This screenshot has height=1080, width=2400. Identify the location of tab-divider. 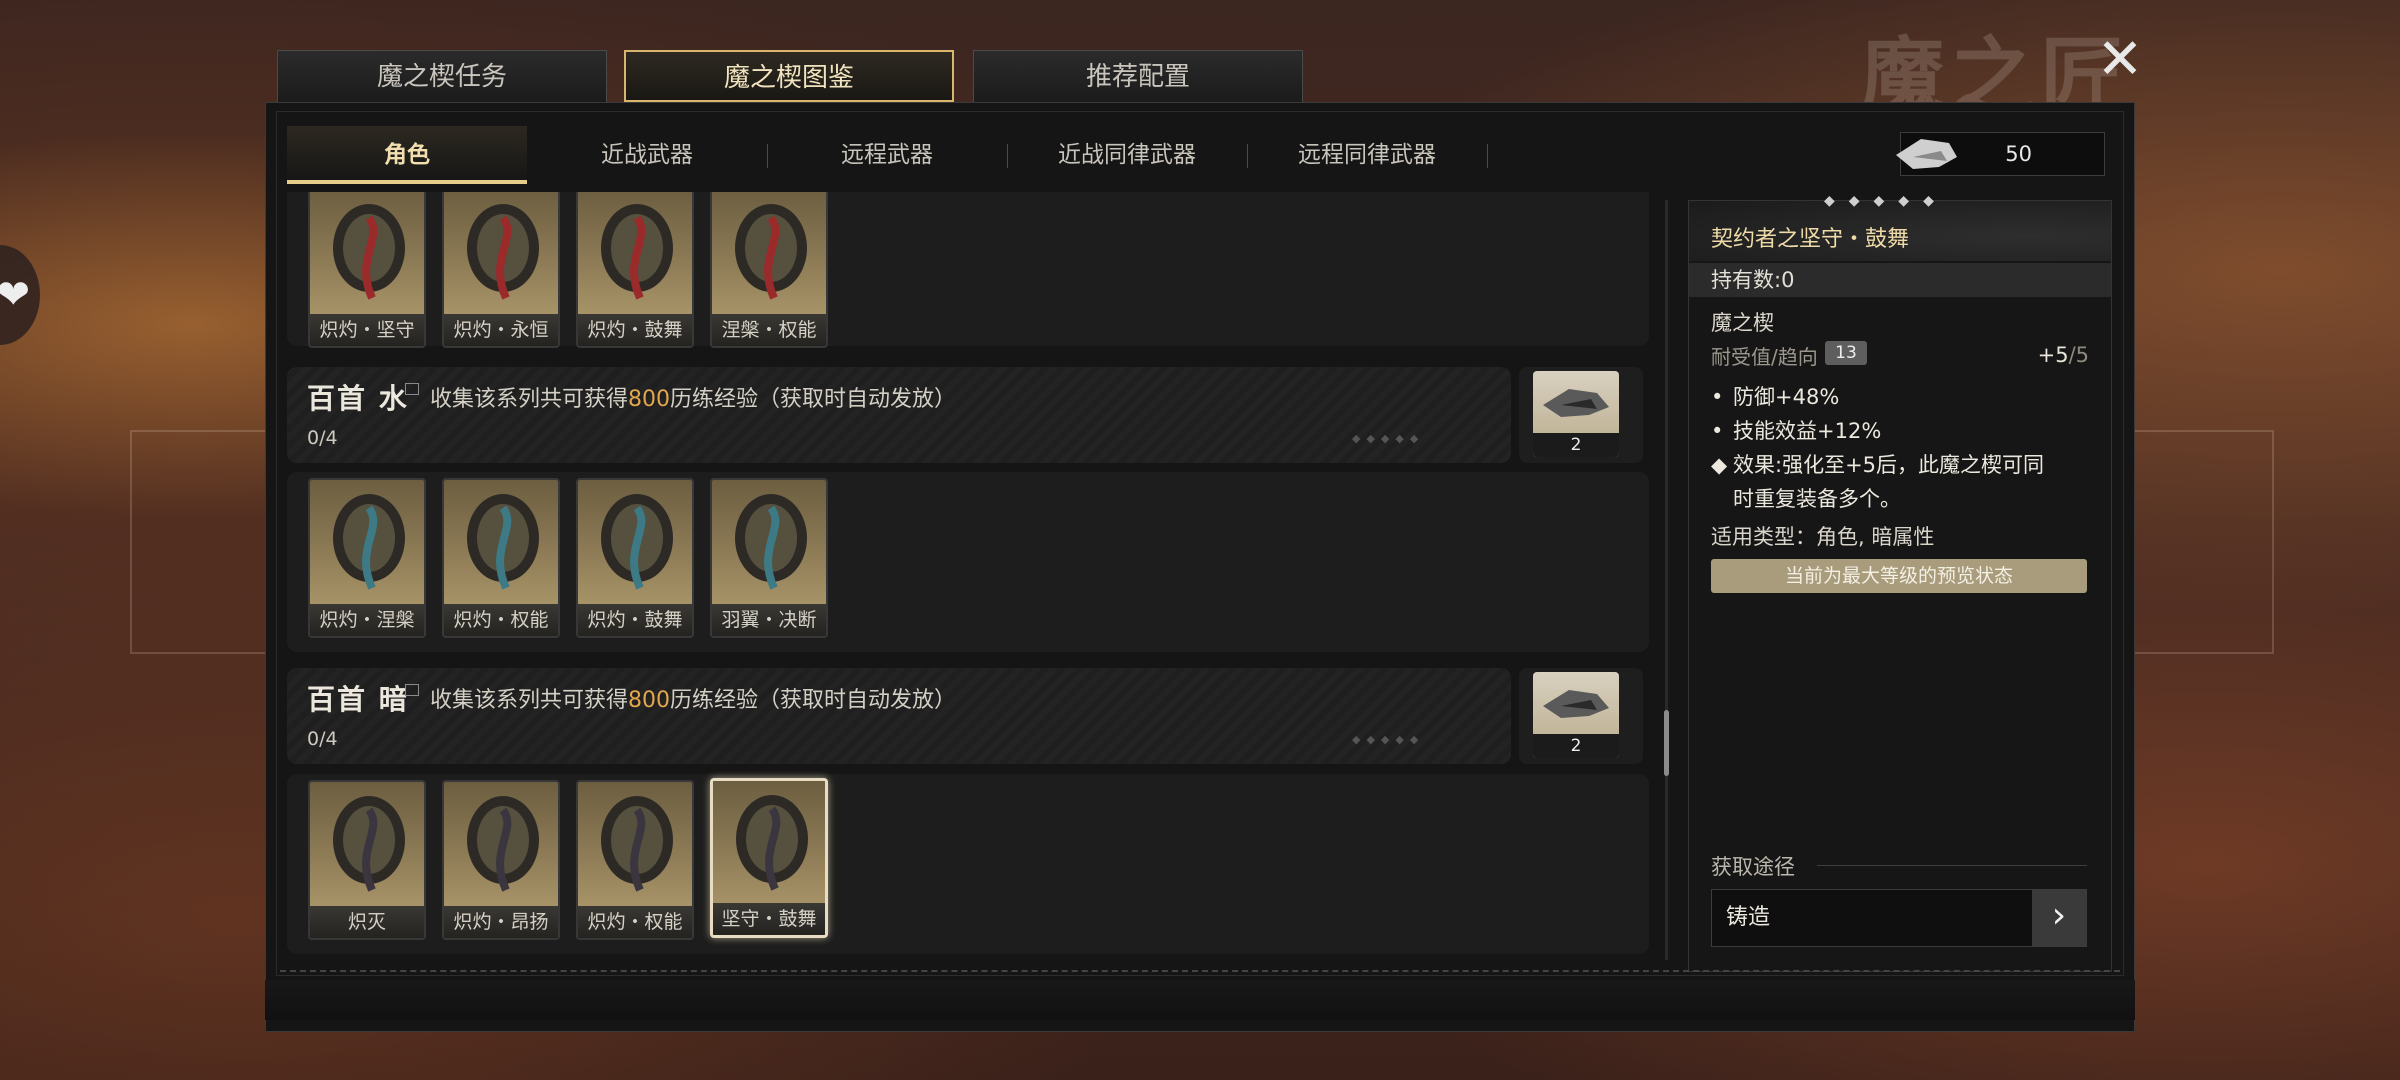
(1487, 156).